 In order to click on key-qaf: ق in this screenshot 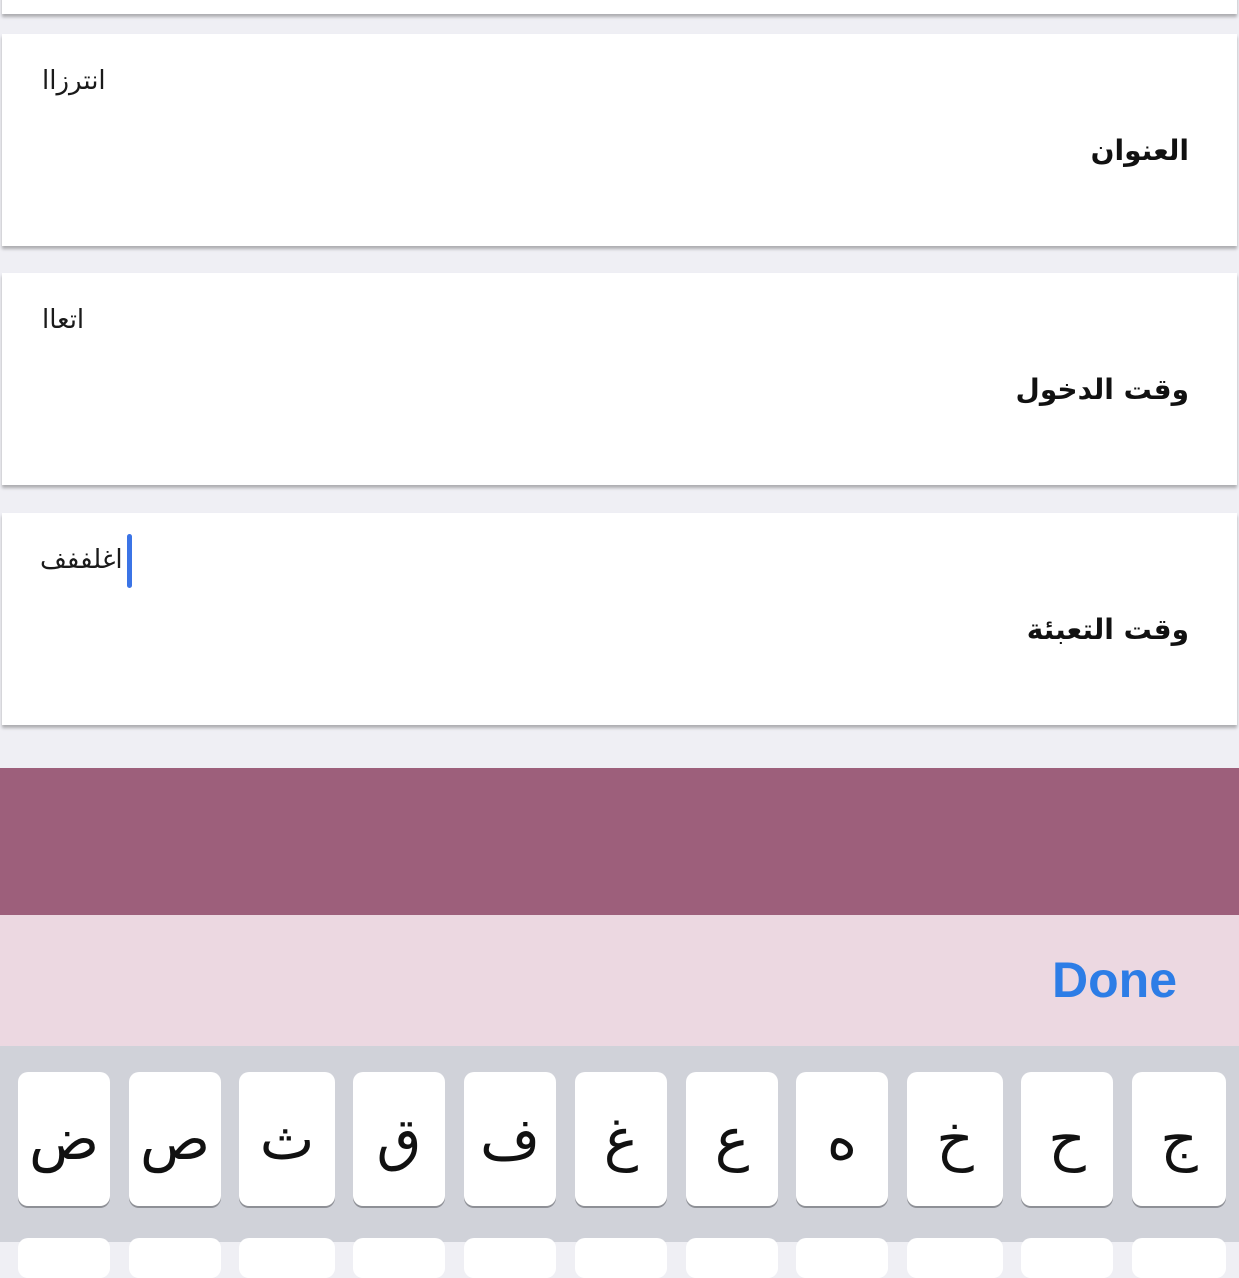, I will do `click(399, 1139)`.